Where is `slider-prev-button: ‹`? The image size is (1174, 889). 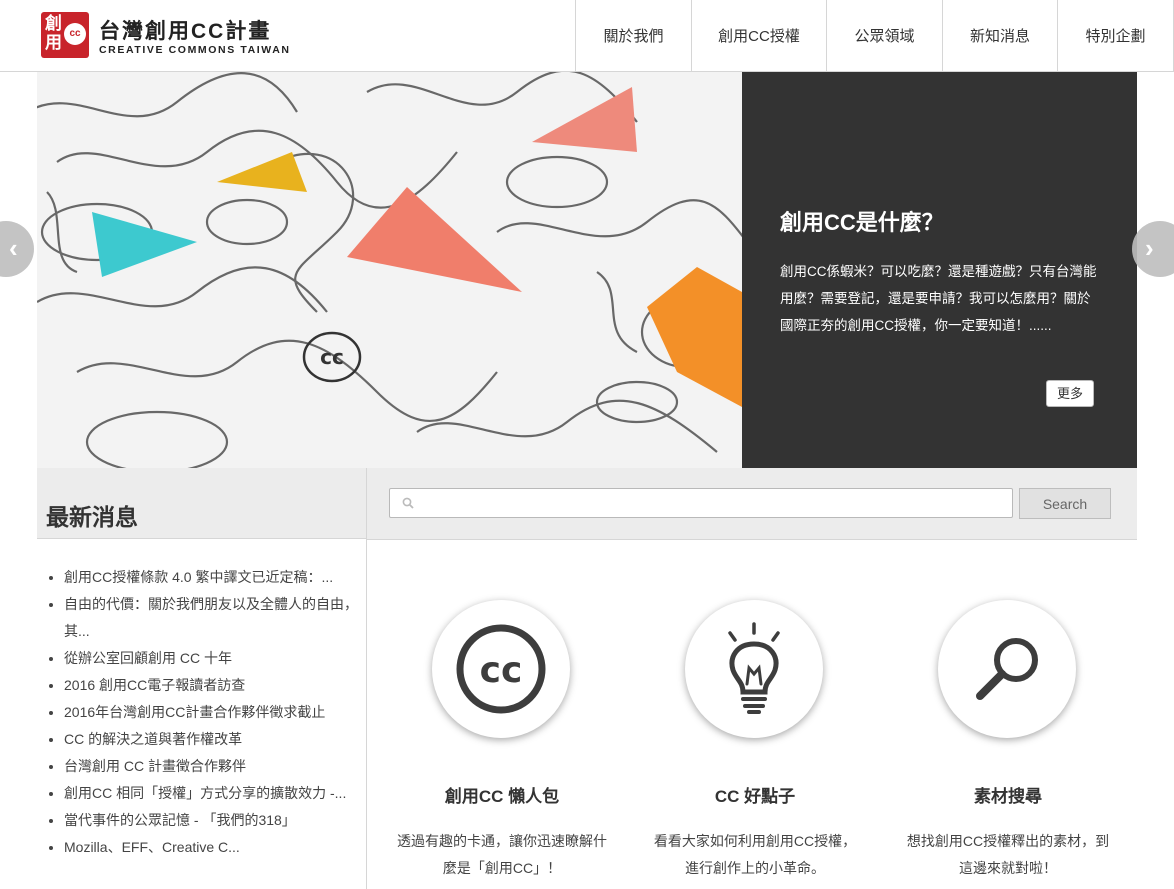 slider-prev-button: ‹ is located at coordinates (17, 249).